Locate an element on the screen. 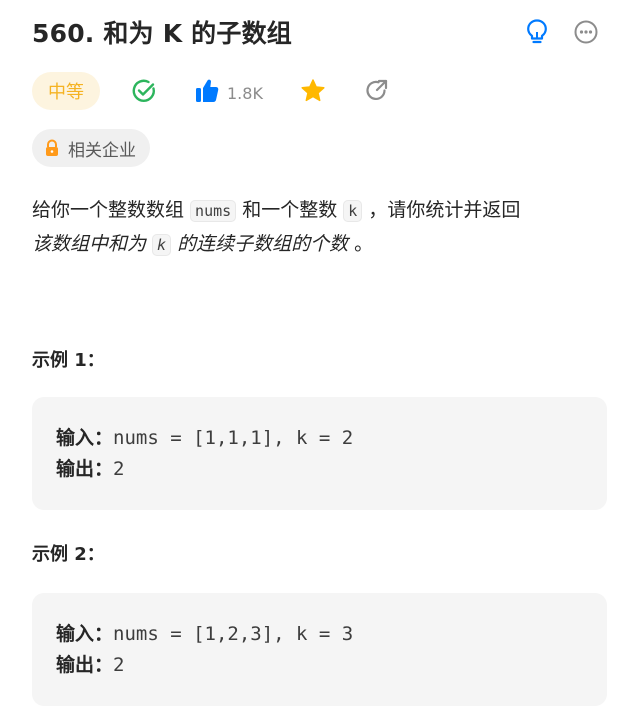 The width and height of the screenshot is (629, 716). problem-title: 560. 和为 K 的子数组 is located at coordinates (162, 33).